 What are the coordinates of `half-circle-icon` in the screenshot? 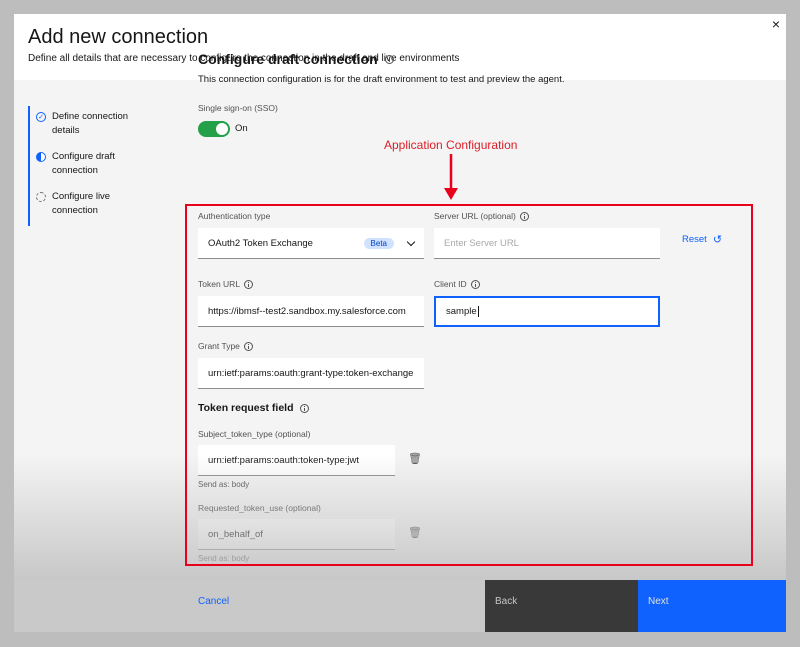 It's located at (41, 157).